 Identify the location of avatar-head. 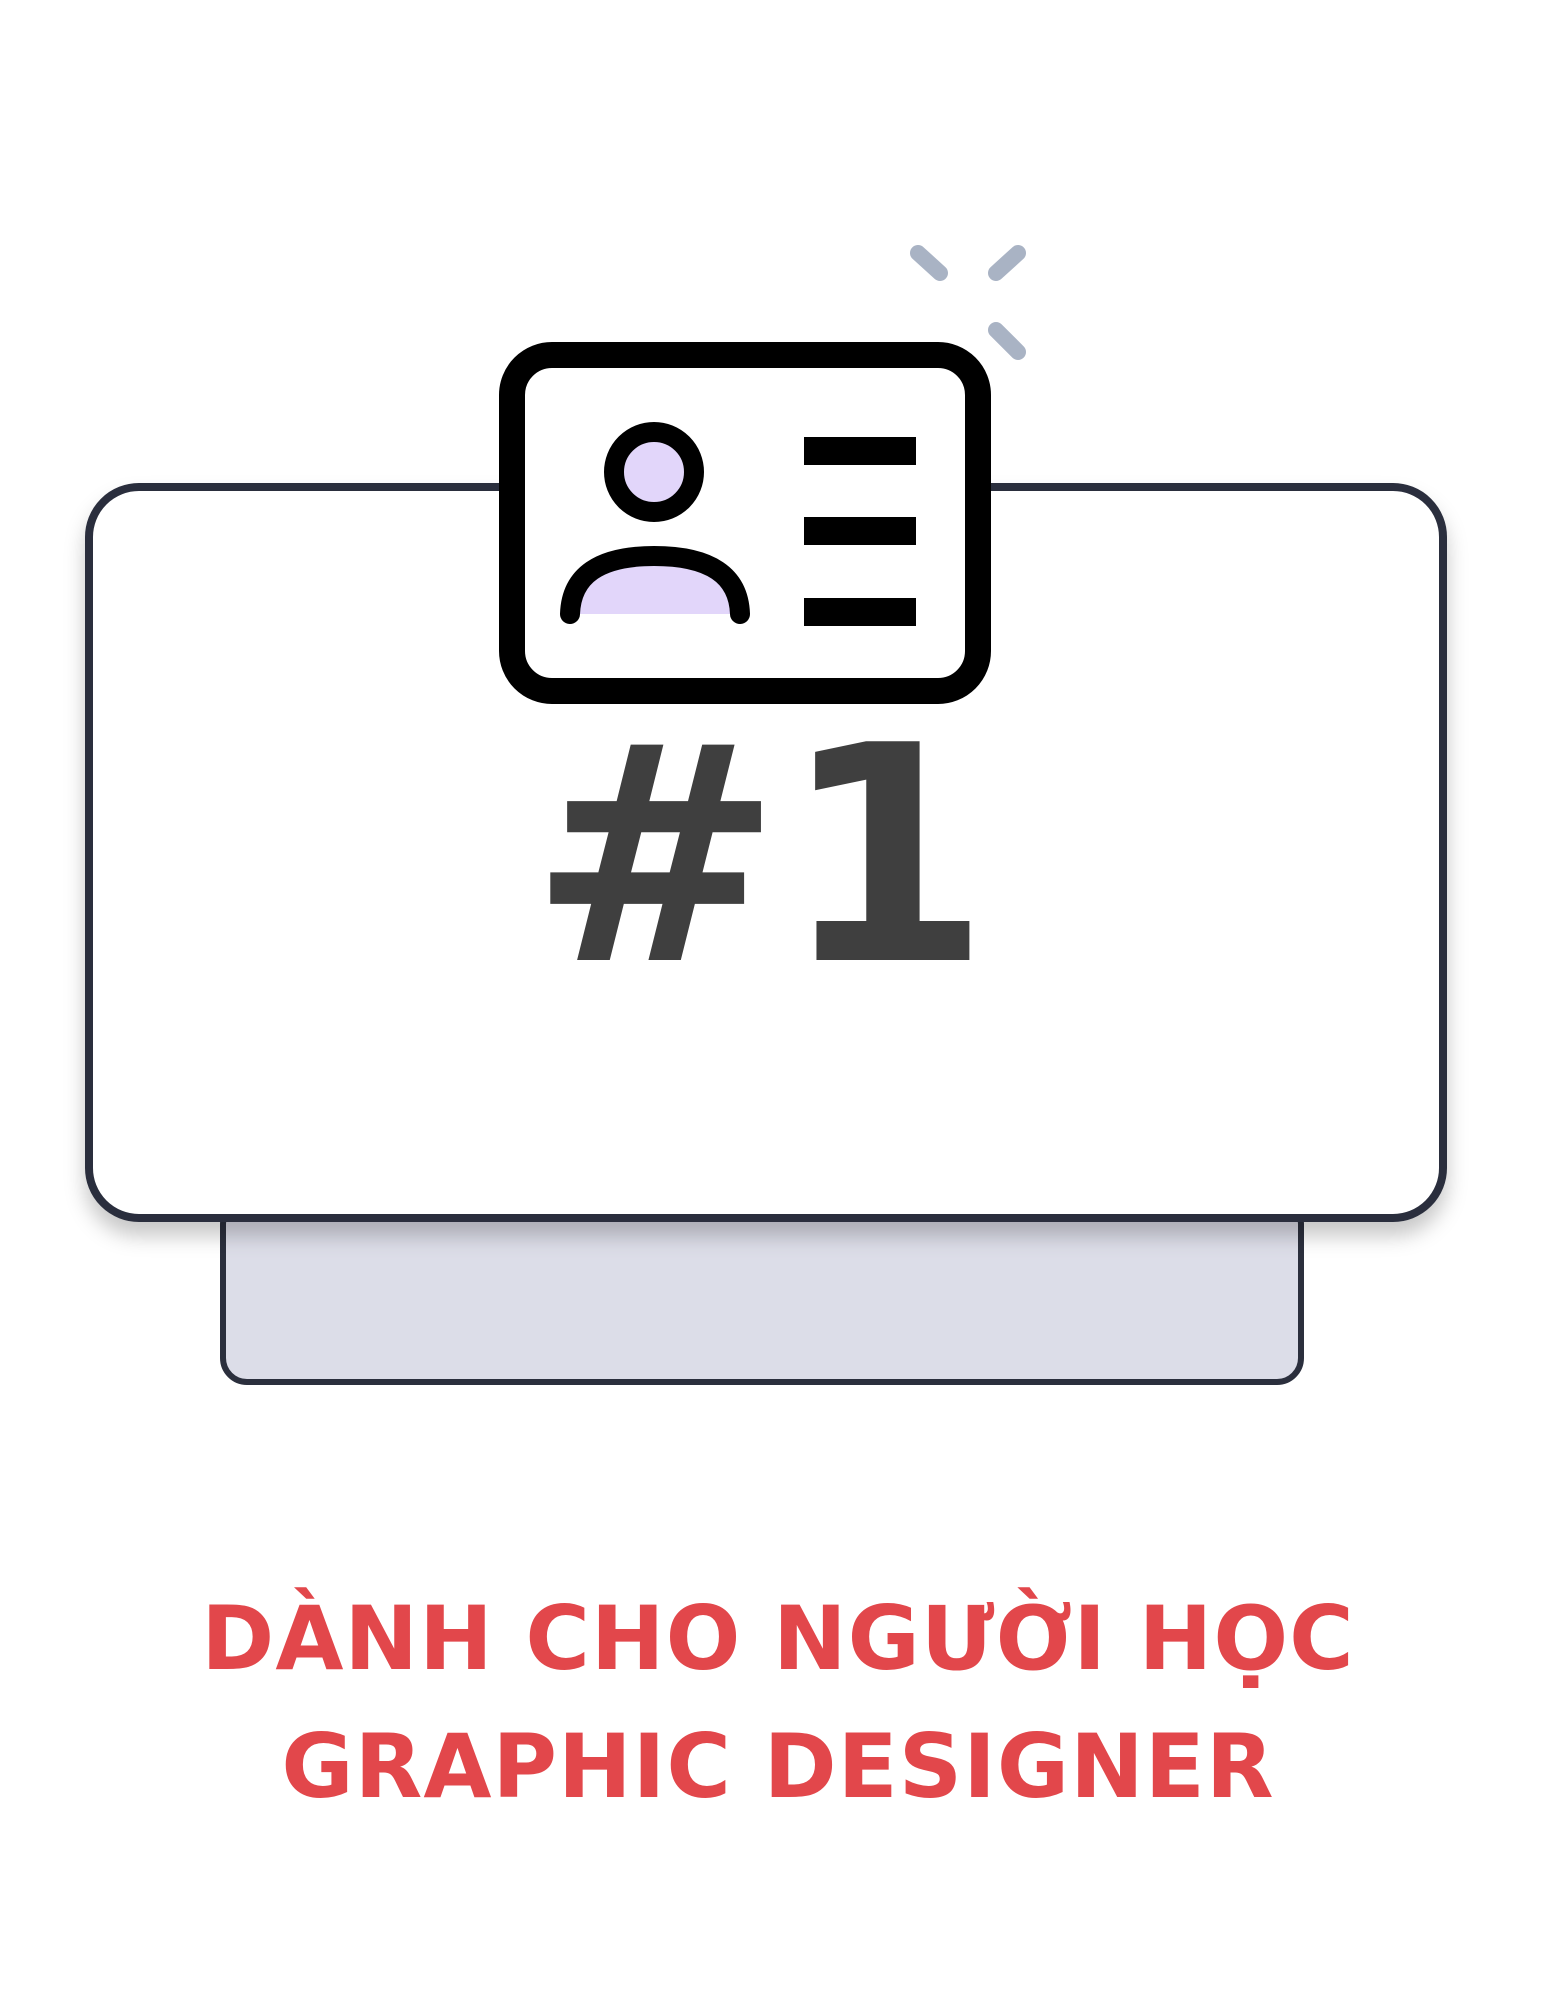
(654, 472).